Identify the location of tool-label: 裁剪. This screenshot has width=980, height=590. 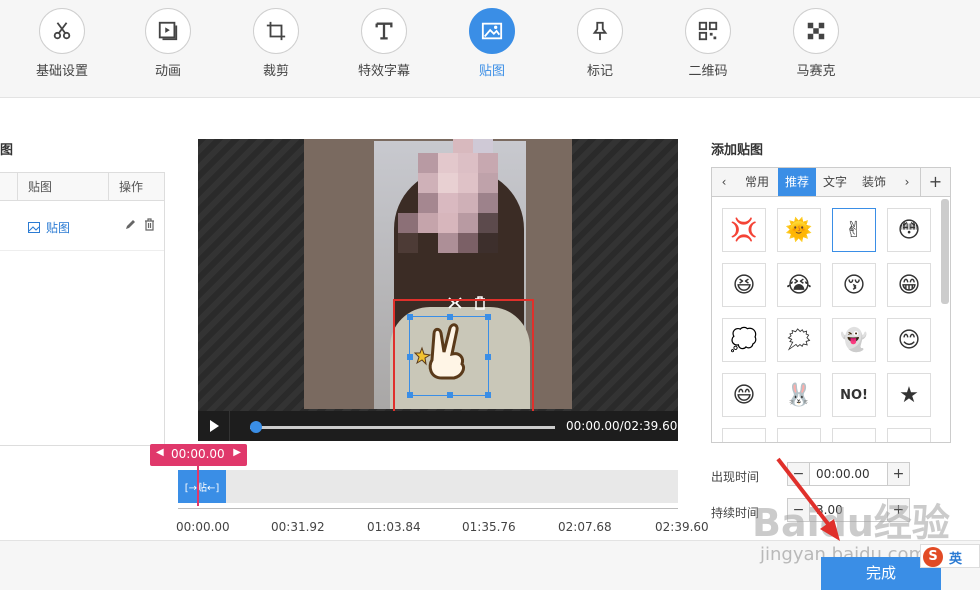
(275, 71).